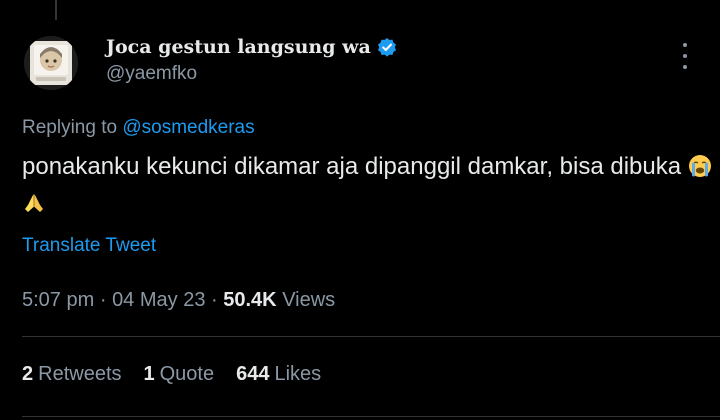 The image size is (720, 420). What do you see at coordinates (187, 374) in the screenshot?
I see `quotes-label: Quote` at bounding box center [187, 374].